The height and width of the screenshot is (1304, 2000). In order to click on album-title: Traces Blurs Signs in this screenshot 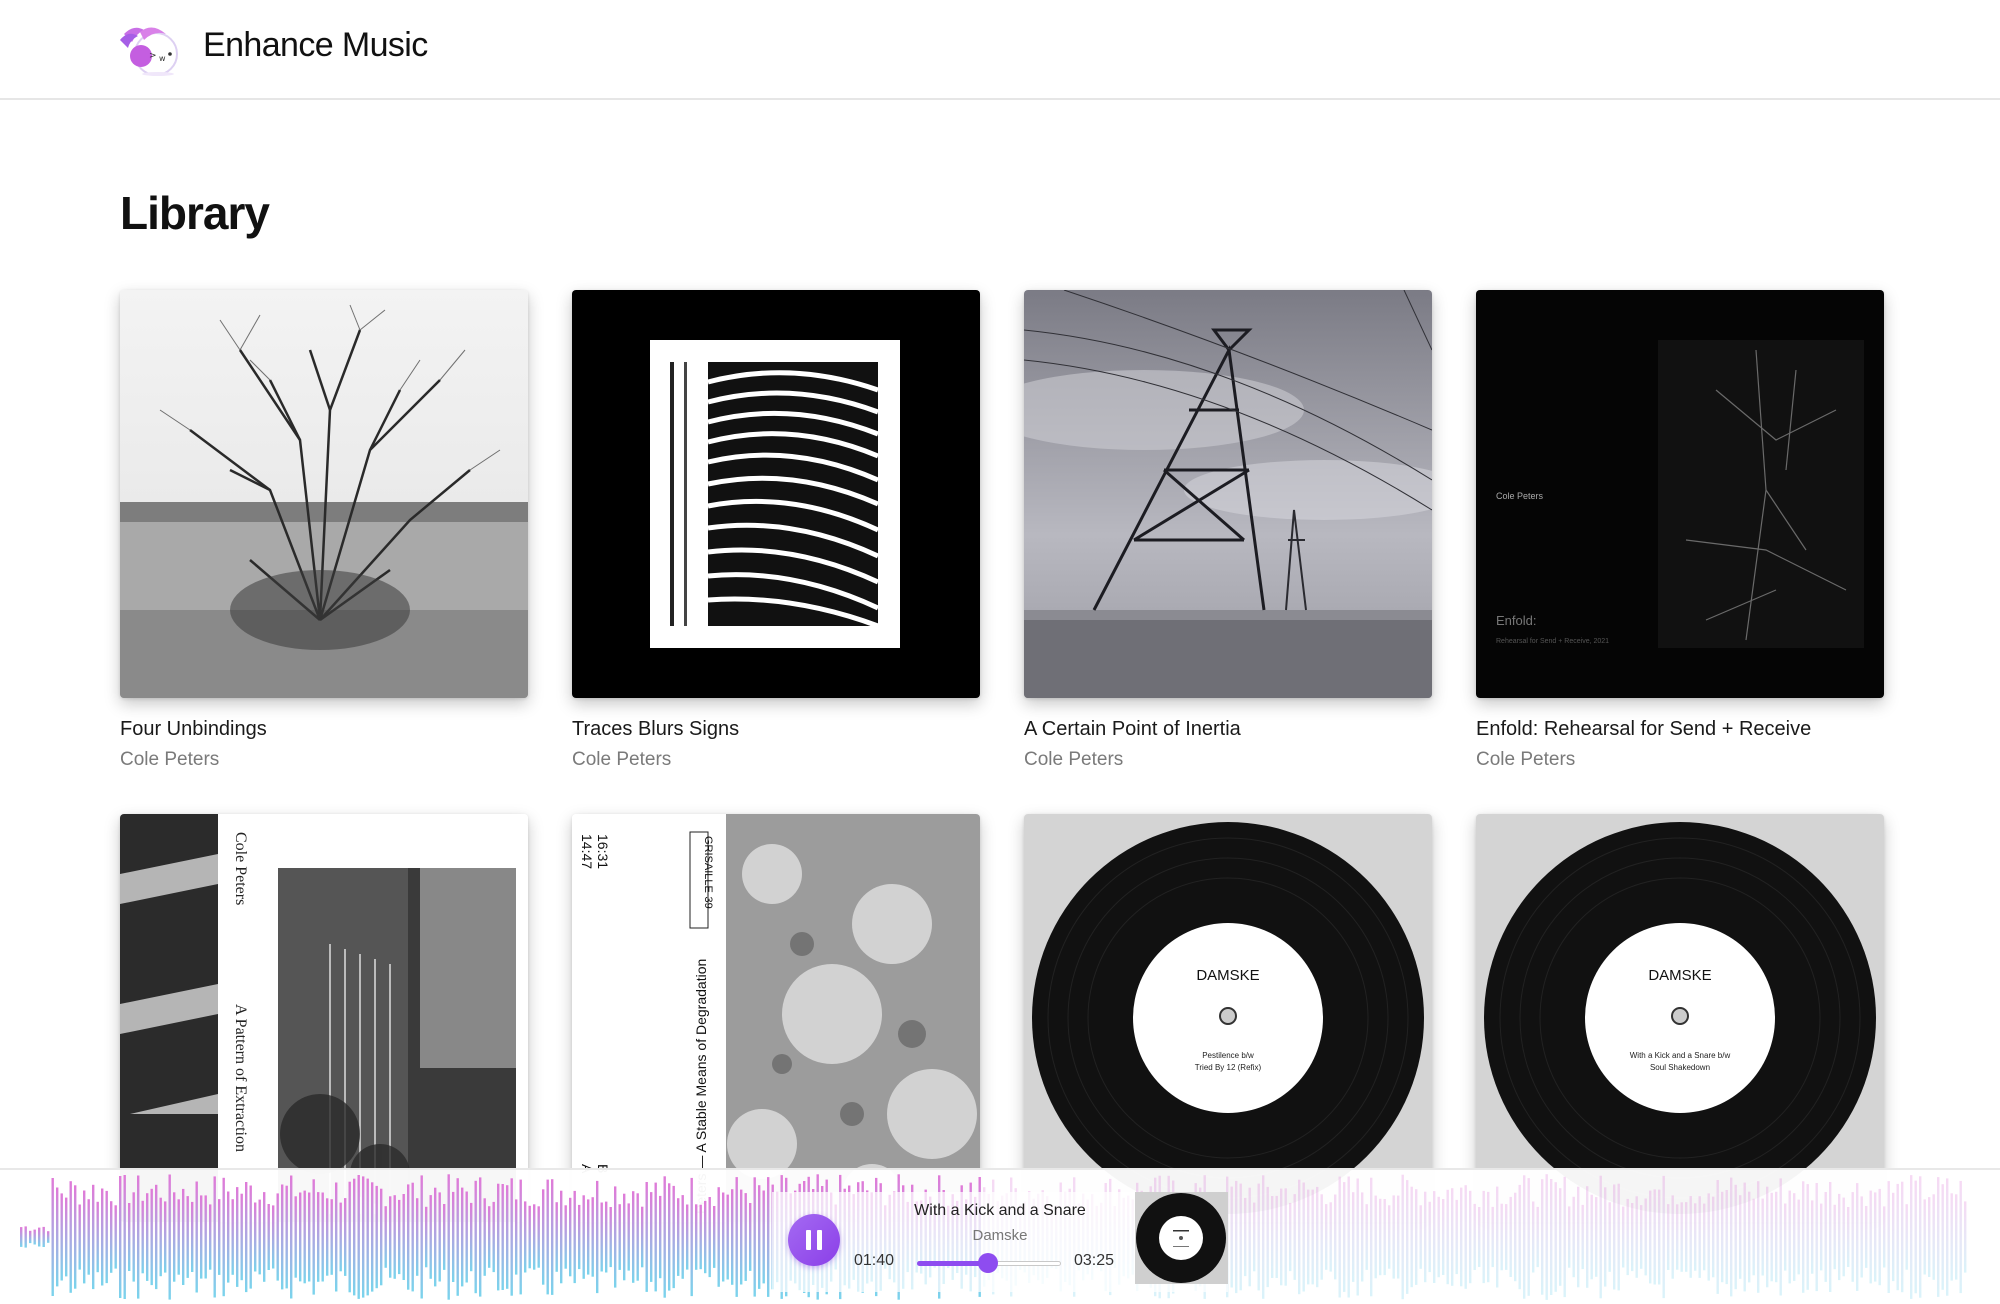, I will do `click(776, 729)`.